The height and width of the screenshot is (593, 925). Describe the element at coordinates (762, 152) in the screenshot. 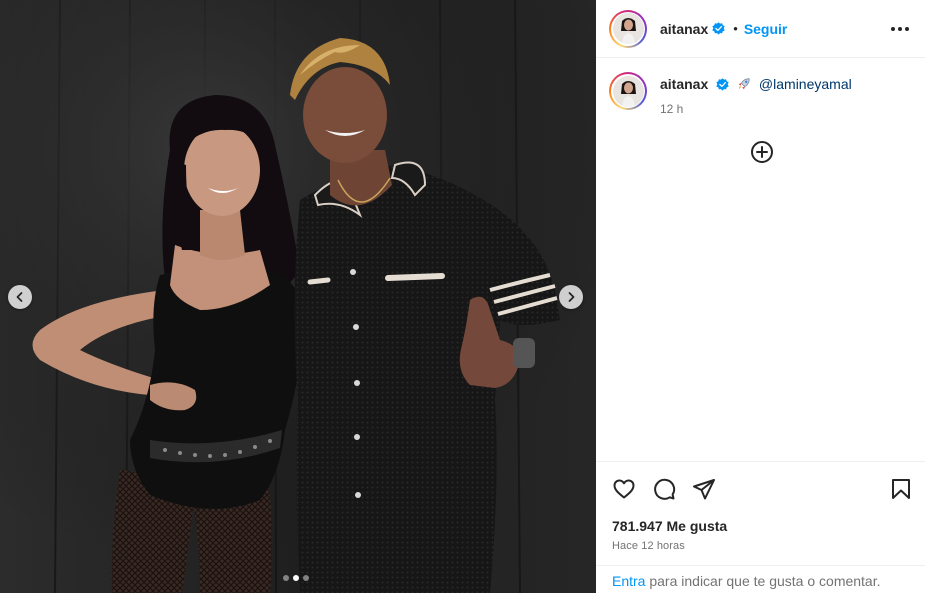

I see `add-circle-icon` at that location.